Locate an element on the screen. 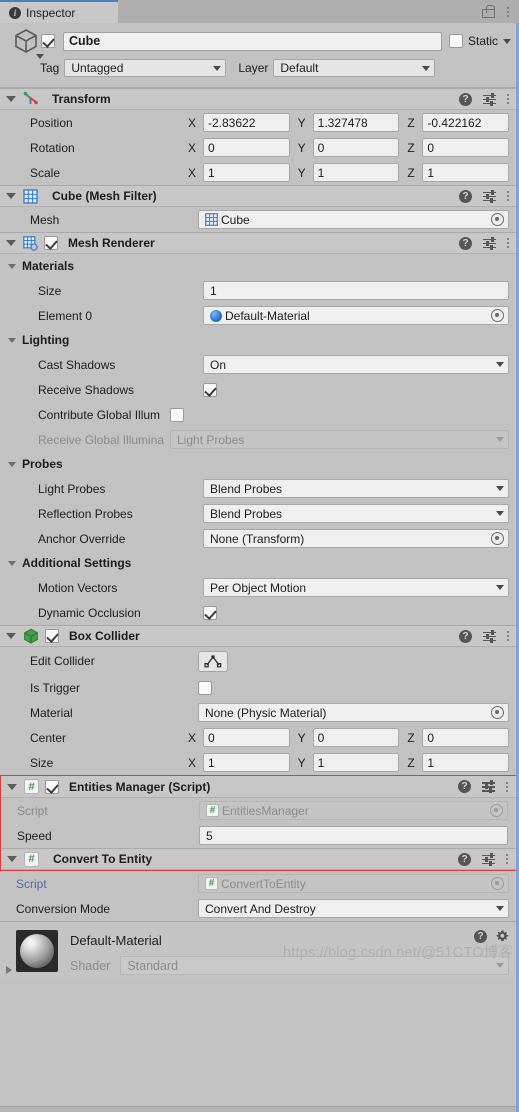 The width and height of the screenshot is (519, 1112). gear-icon is located at coordinates (502, 936).